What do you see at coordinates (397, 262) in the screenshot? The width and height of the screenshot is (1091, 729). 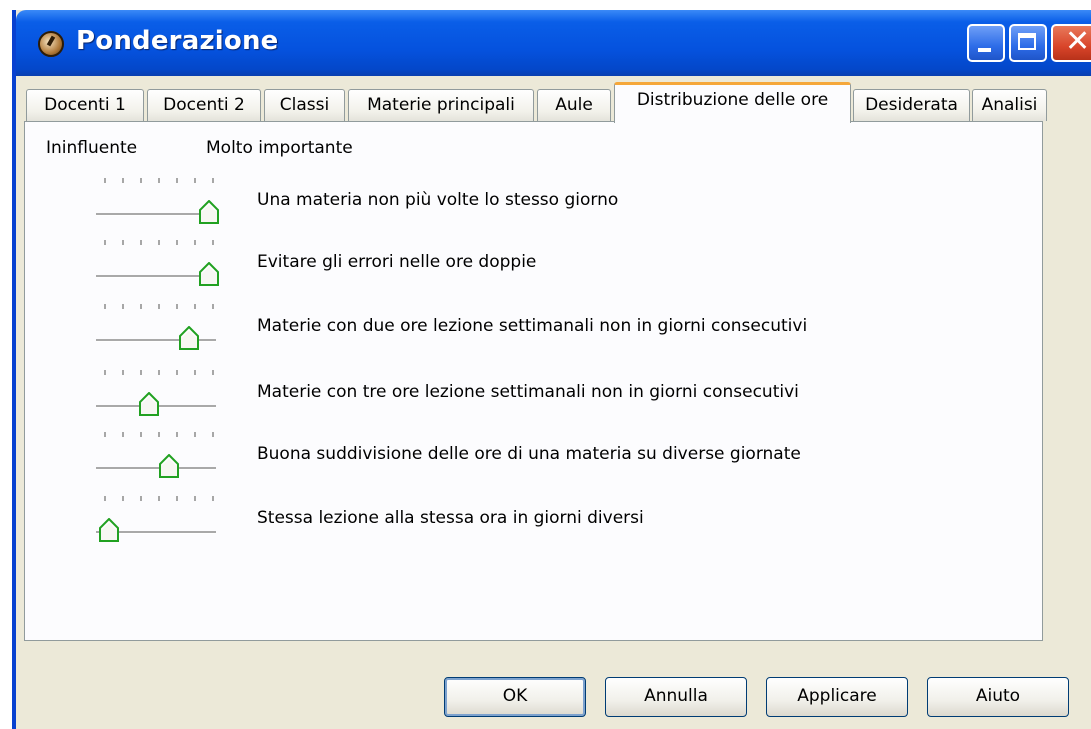 I see `slider-label: Evitare gli errori nelle ore doppie` at bounding box center [397, 262].